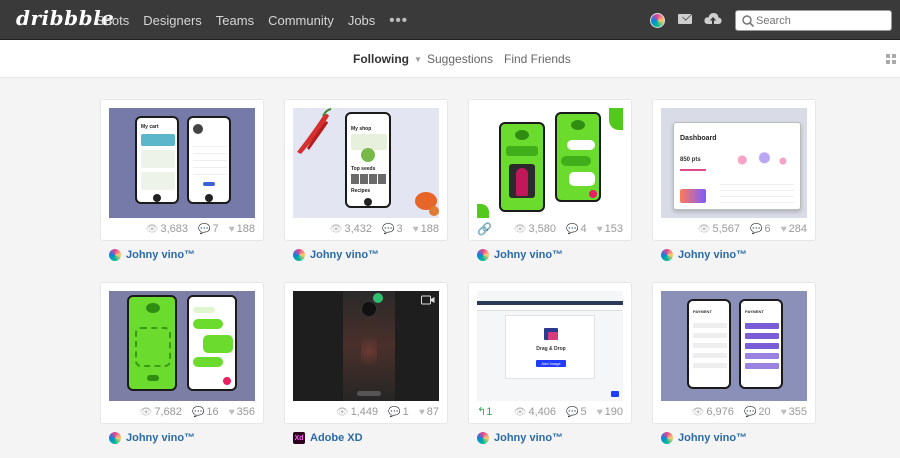 This screenshot has height=458, width=900. Describe the element at coordinates (366, 163) in the screenshot. I see `shot-thumbnail: My shop Top seeds Recipes` at that location.